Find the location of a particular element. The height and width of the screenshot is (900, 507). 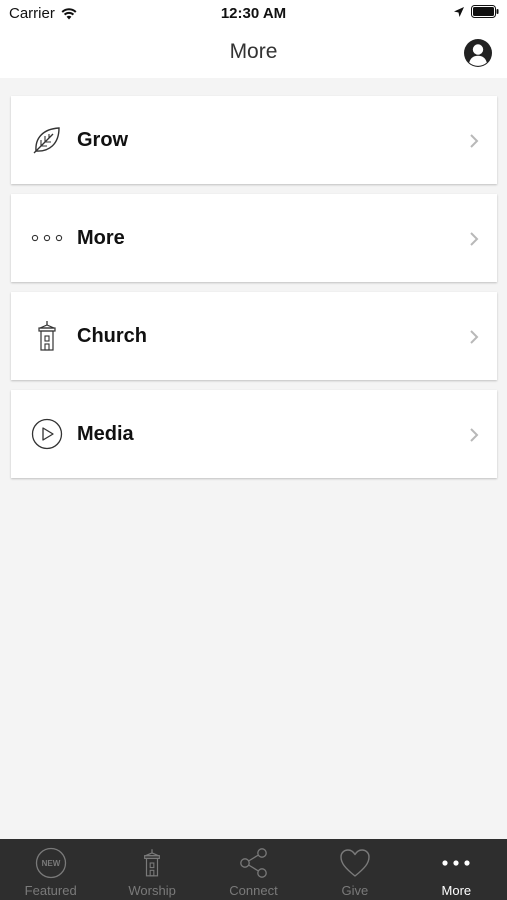

tab-give: Give is located at coordinates (354, 869).